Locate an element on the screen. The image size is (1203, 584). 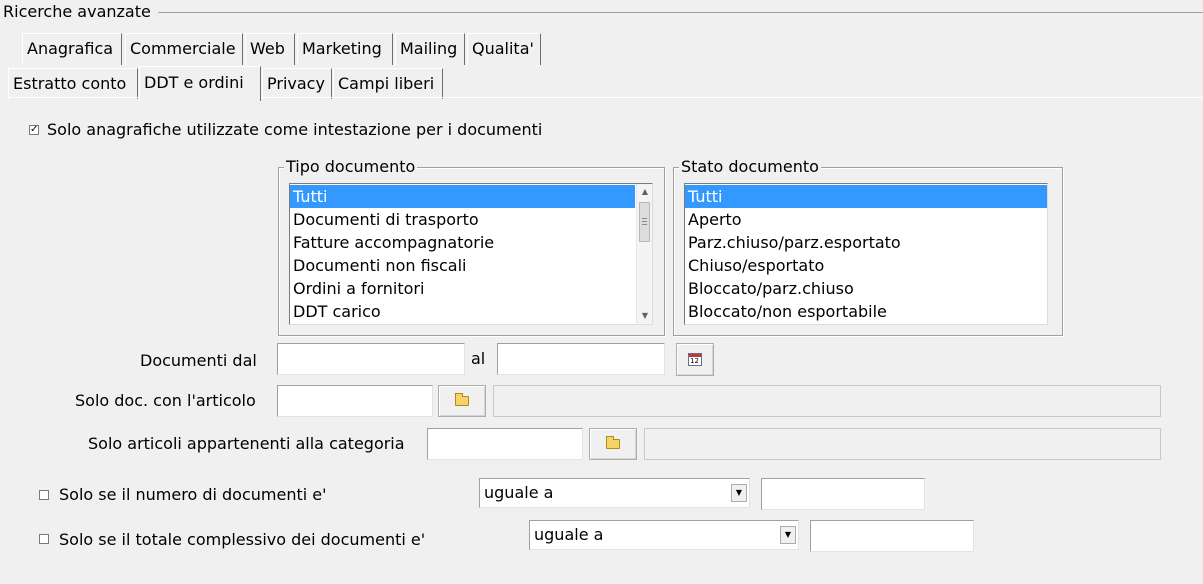
list-item: Aperto is located at coordinates (866, 219).